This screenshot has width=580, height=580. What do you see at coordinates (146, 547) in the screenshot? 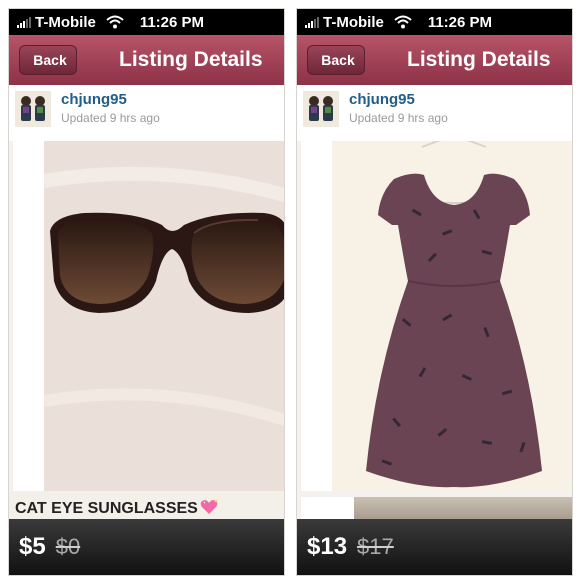
I see `price-bar: $5 $0` at bounding box center [146, 547].